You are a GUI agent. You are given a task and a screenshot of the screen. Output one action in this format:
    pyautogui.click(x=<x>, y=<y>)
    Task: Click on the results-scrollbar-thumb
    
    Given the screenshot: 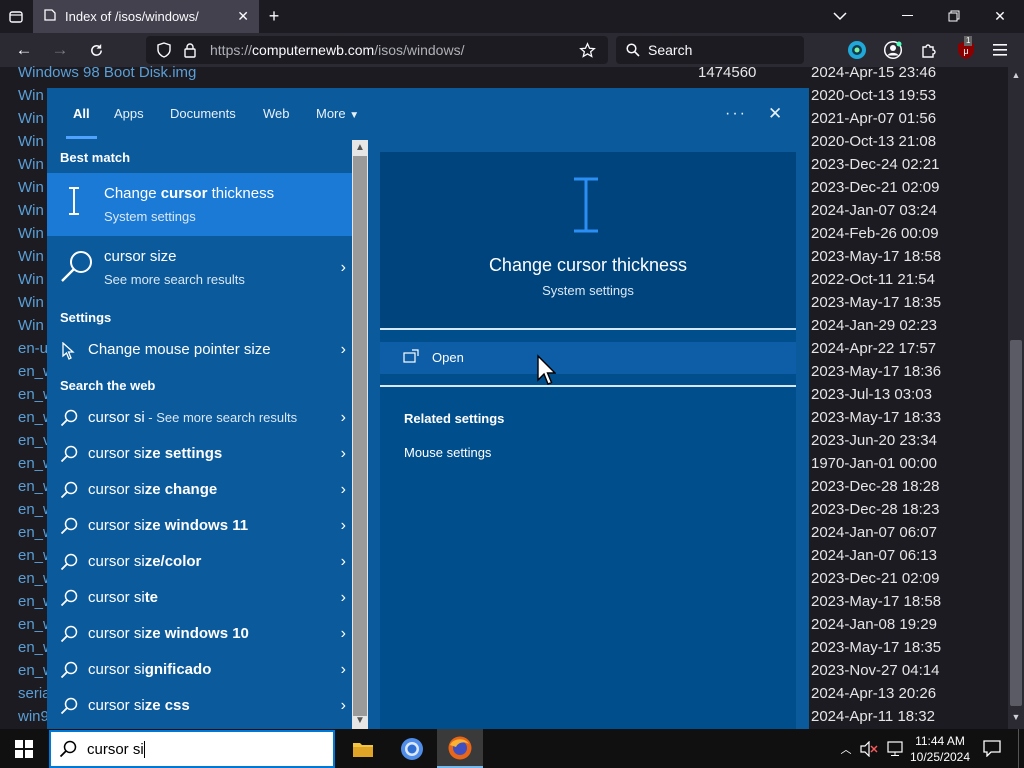 What is the action you would take?
    pyautogui.click(x=360, y=436)
    